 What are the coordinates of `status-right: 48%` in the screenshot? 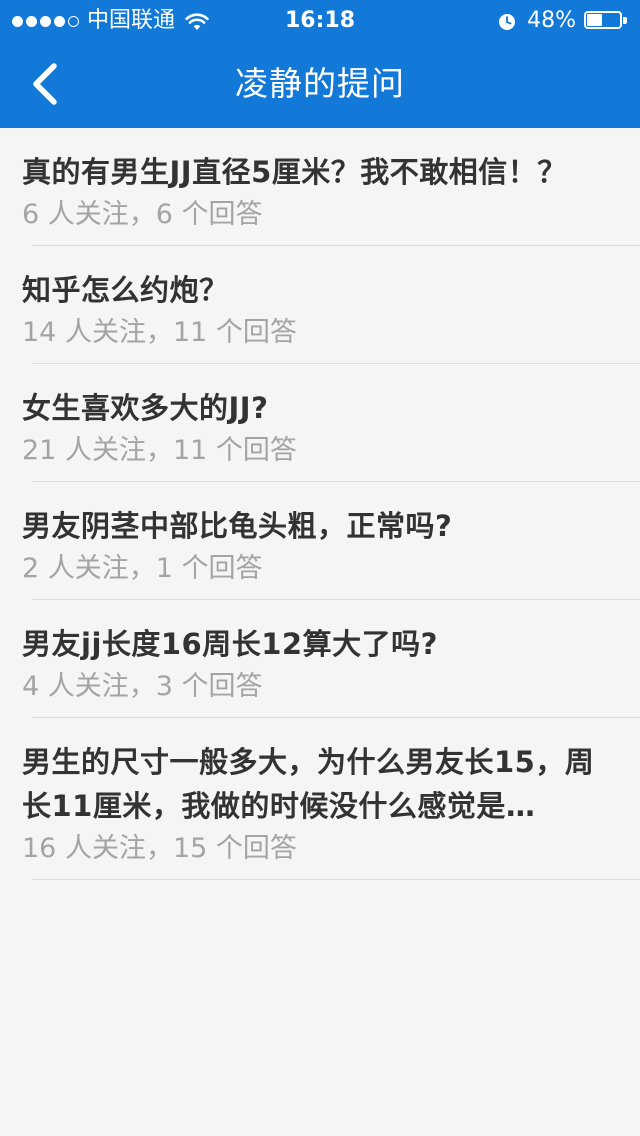 It's located at (562, 21).